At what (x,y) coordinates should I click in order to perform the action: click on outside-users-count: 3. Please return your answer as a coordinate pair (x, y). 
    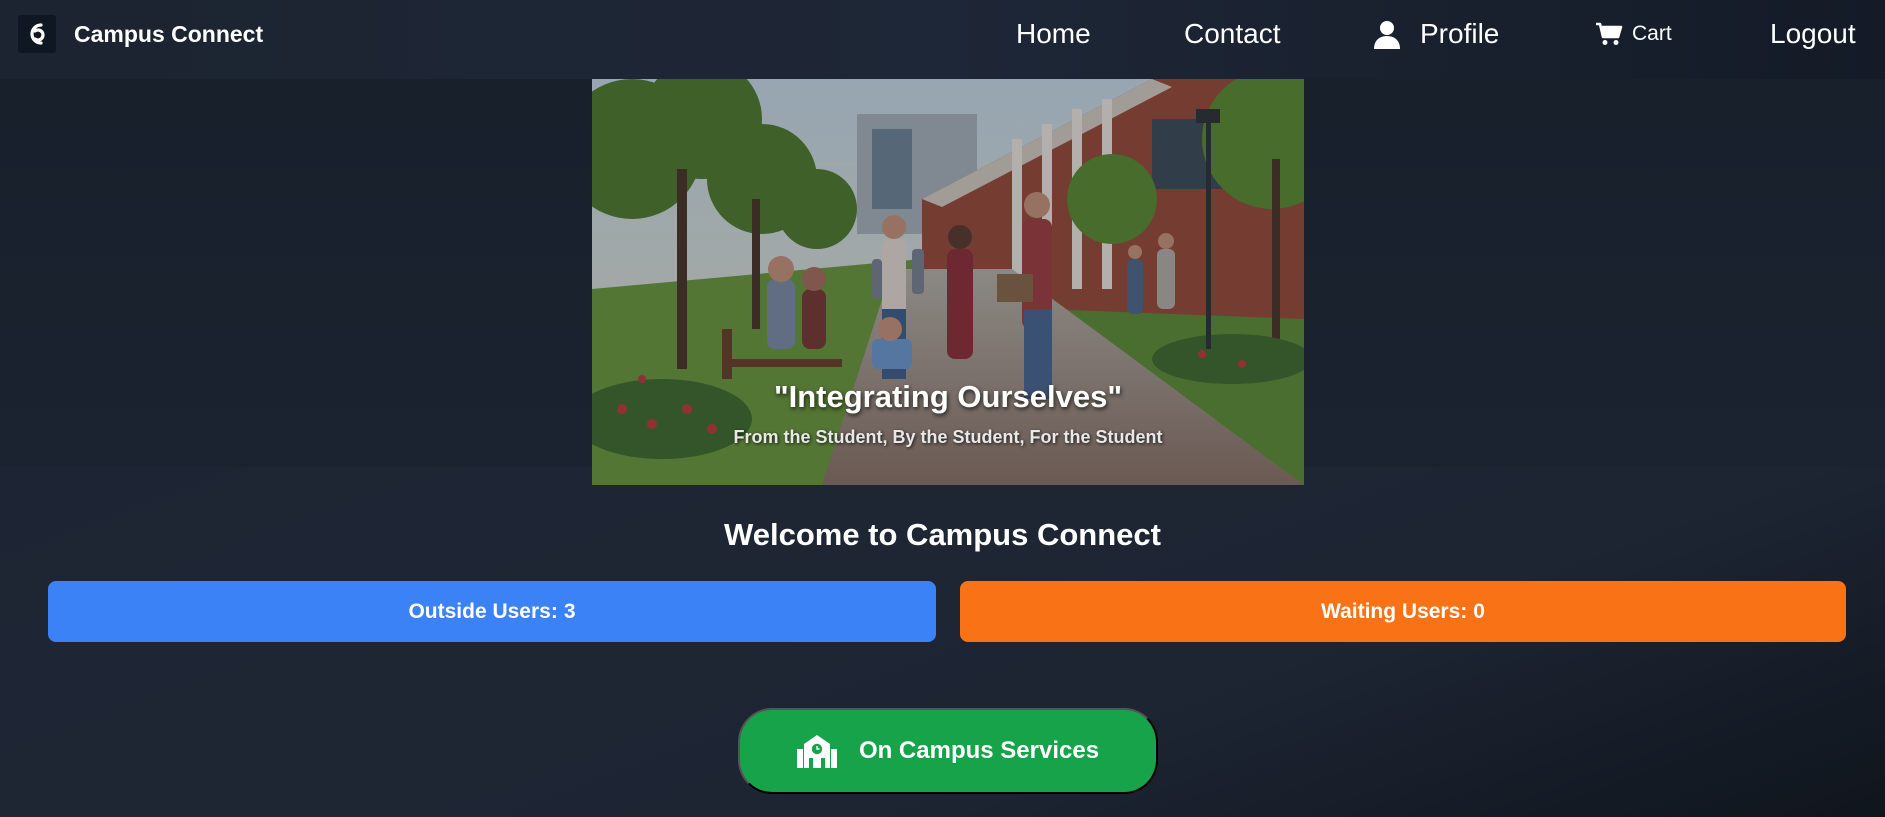
    Looking at the image, I should click on (569, 611).